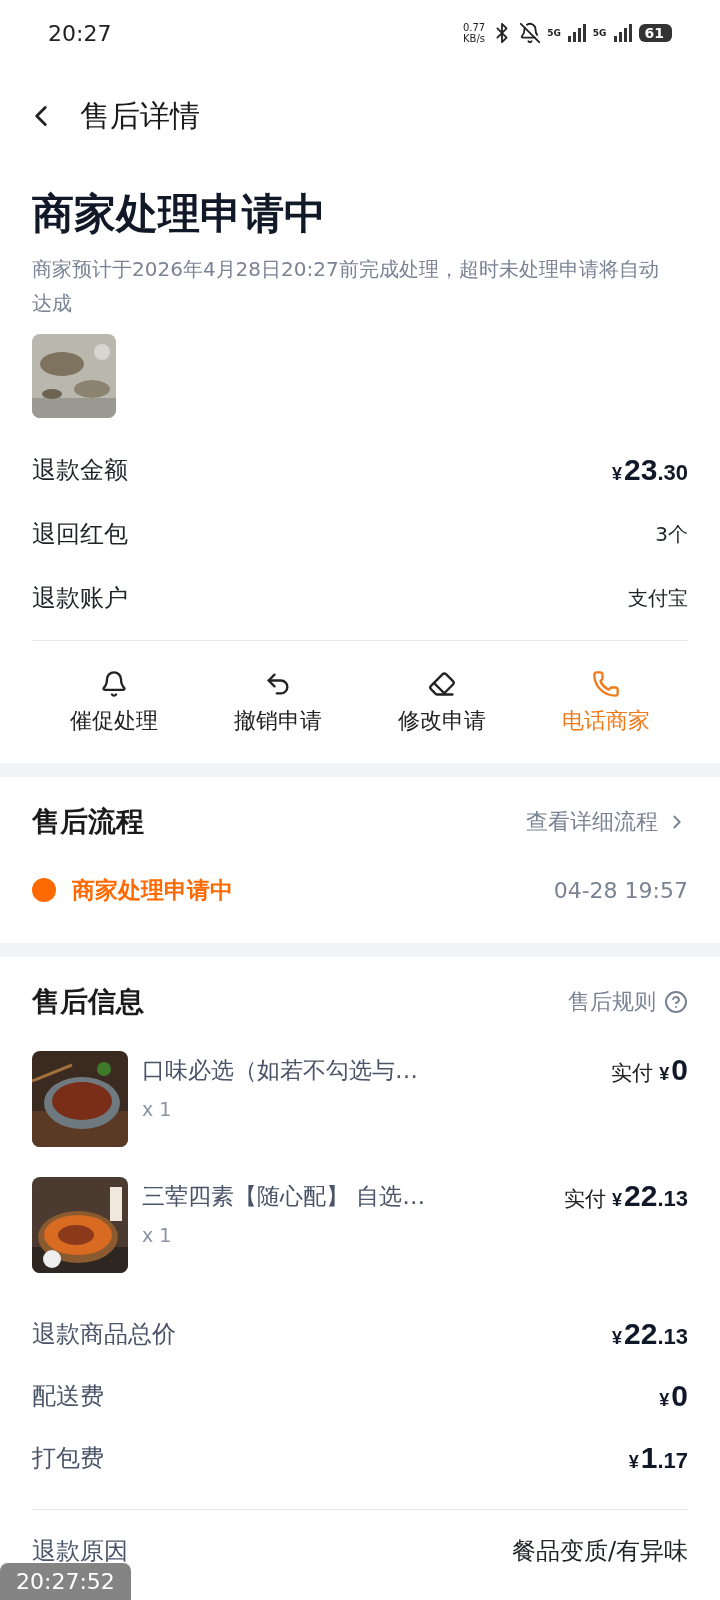  Describe the element at coordinates (114, 684) in the screenshot. I see `bell-icon` at that location.